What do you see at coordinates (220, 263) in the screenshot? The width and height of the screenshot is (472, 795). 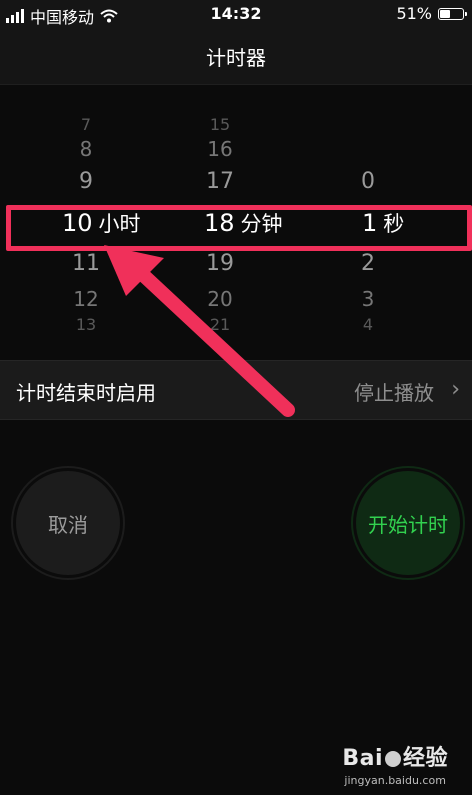 I see `minute-option: 19` at bounding box center [220, 263].